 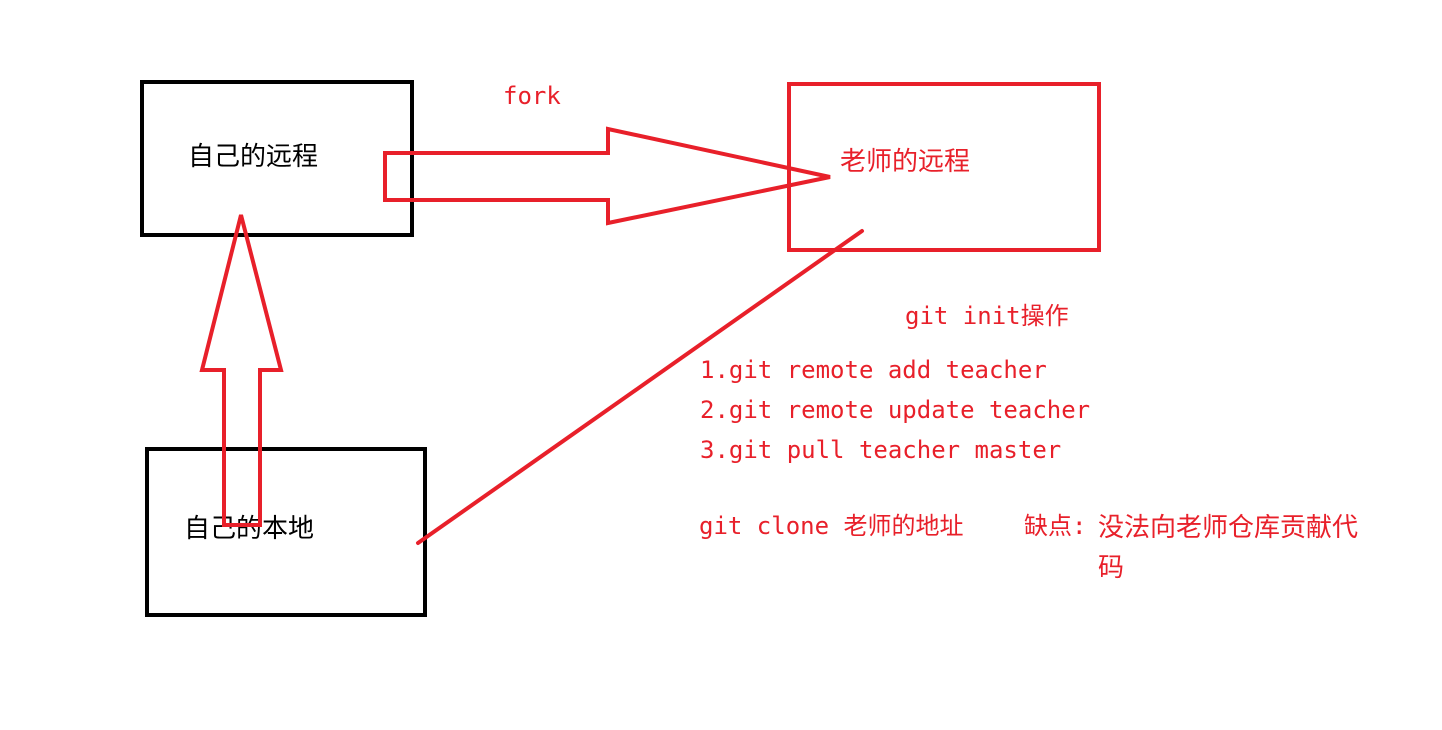 What do you see at coordinates (987, 316) in the screenshot?
I see `git-init-heading: git init操作` at bounding box center [987, 316].